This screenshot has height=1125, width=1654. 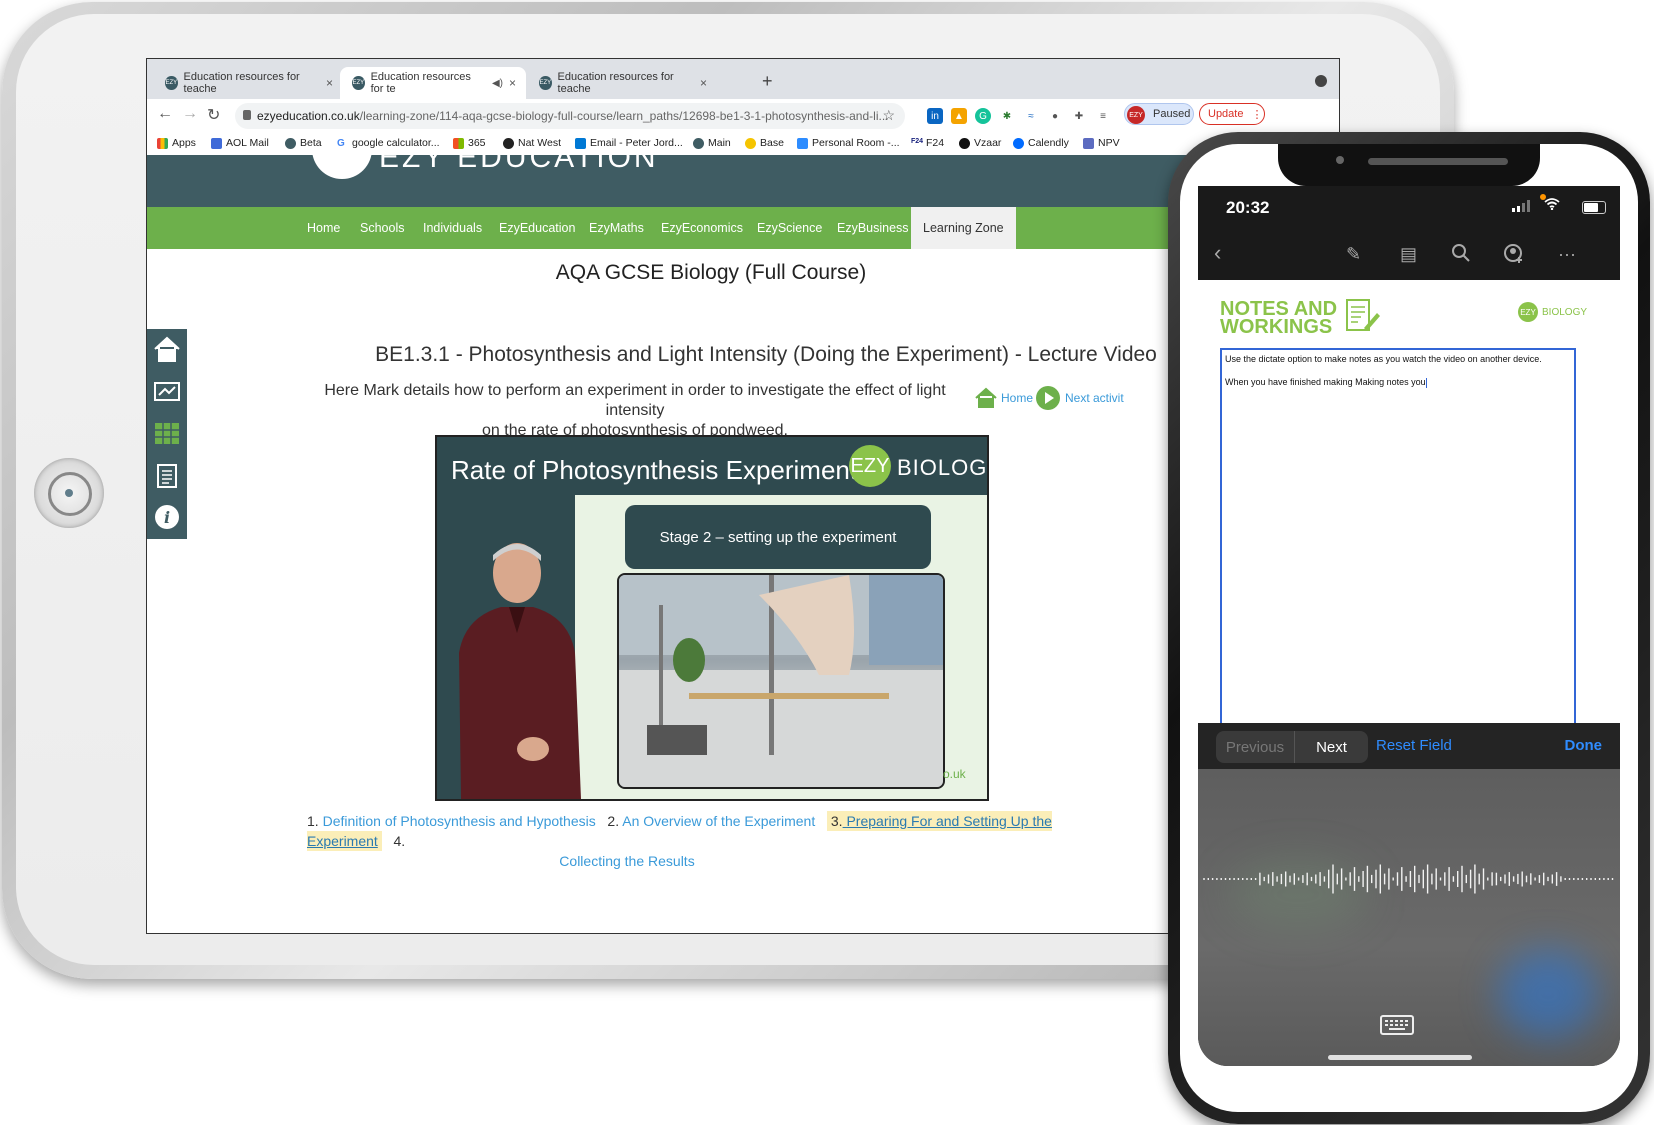 What do you see at coordinates (927, 143) in the screenshot?
I see `bookmark-f24: F24 F24` at bounding box center [927, 143].